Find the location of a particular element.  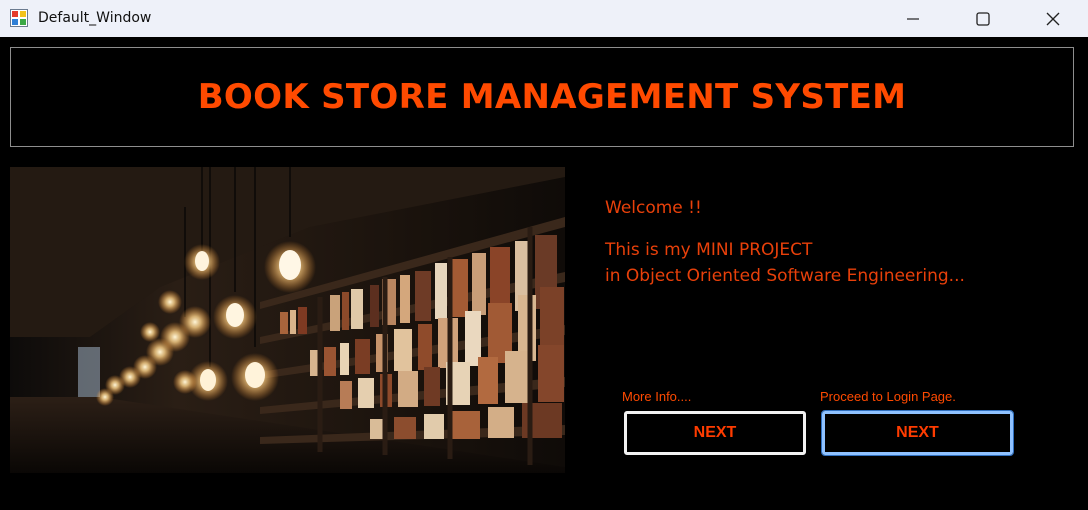

minimize-button is located at coordinates (913, 18).